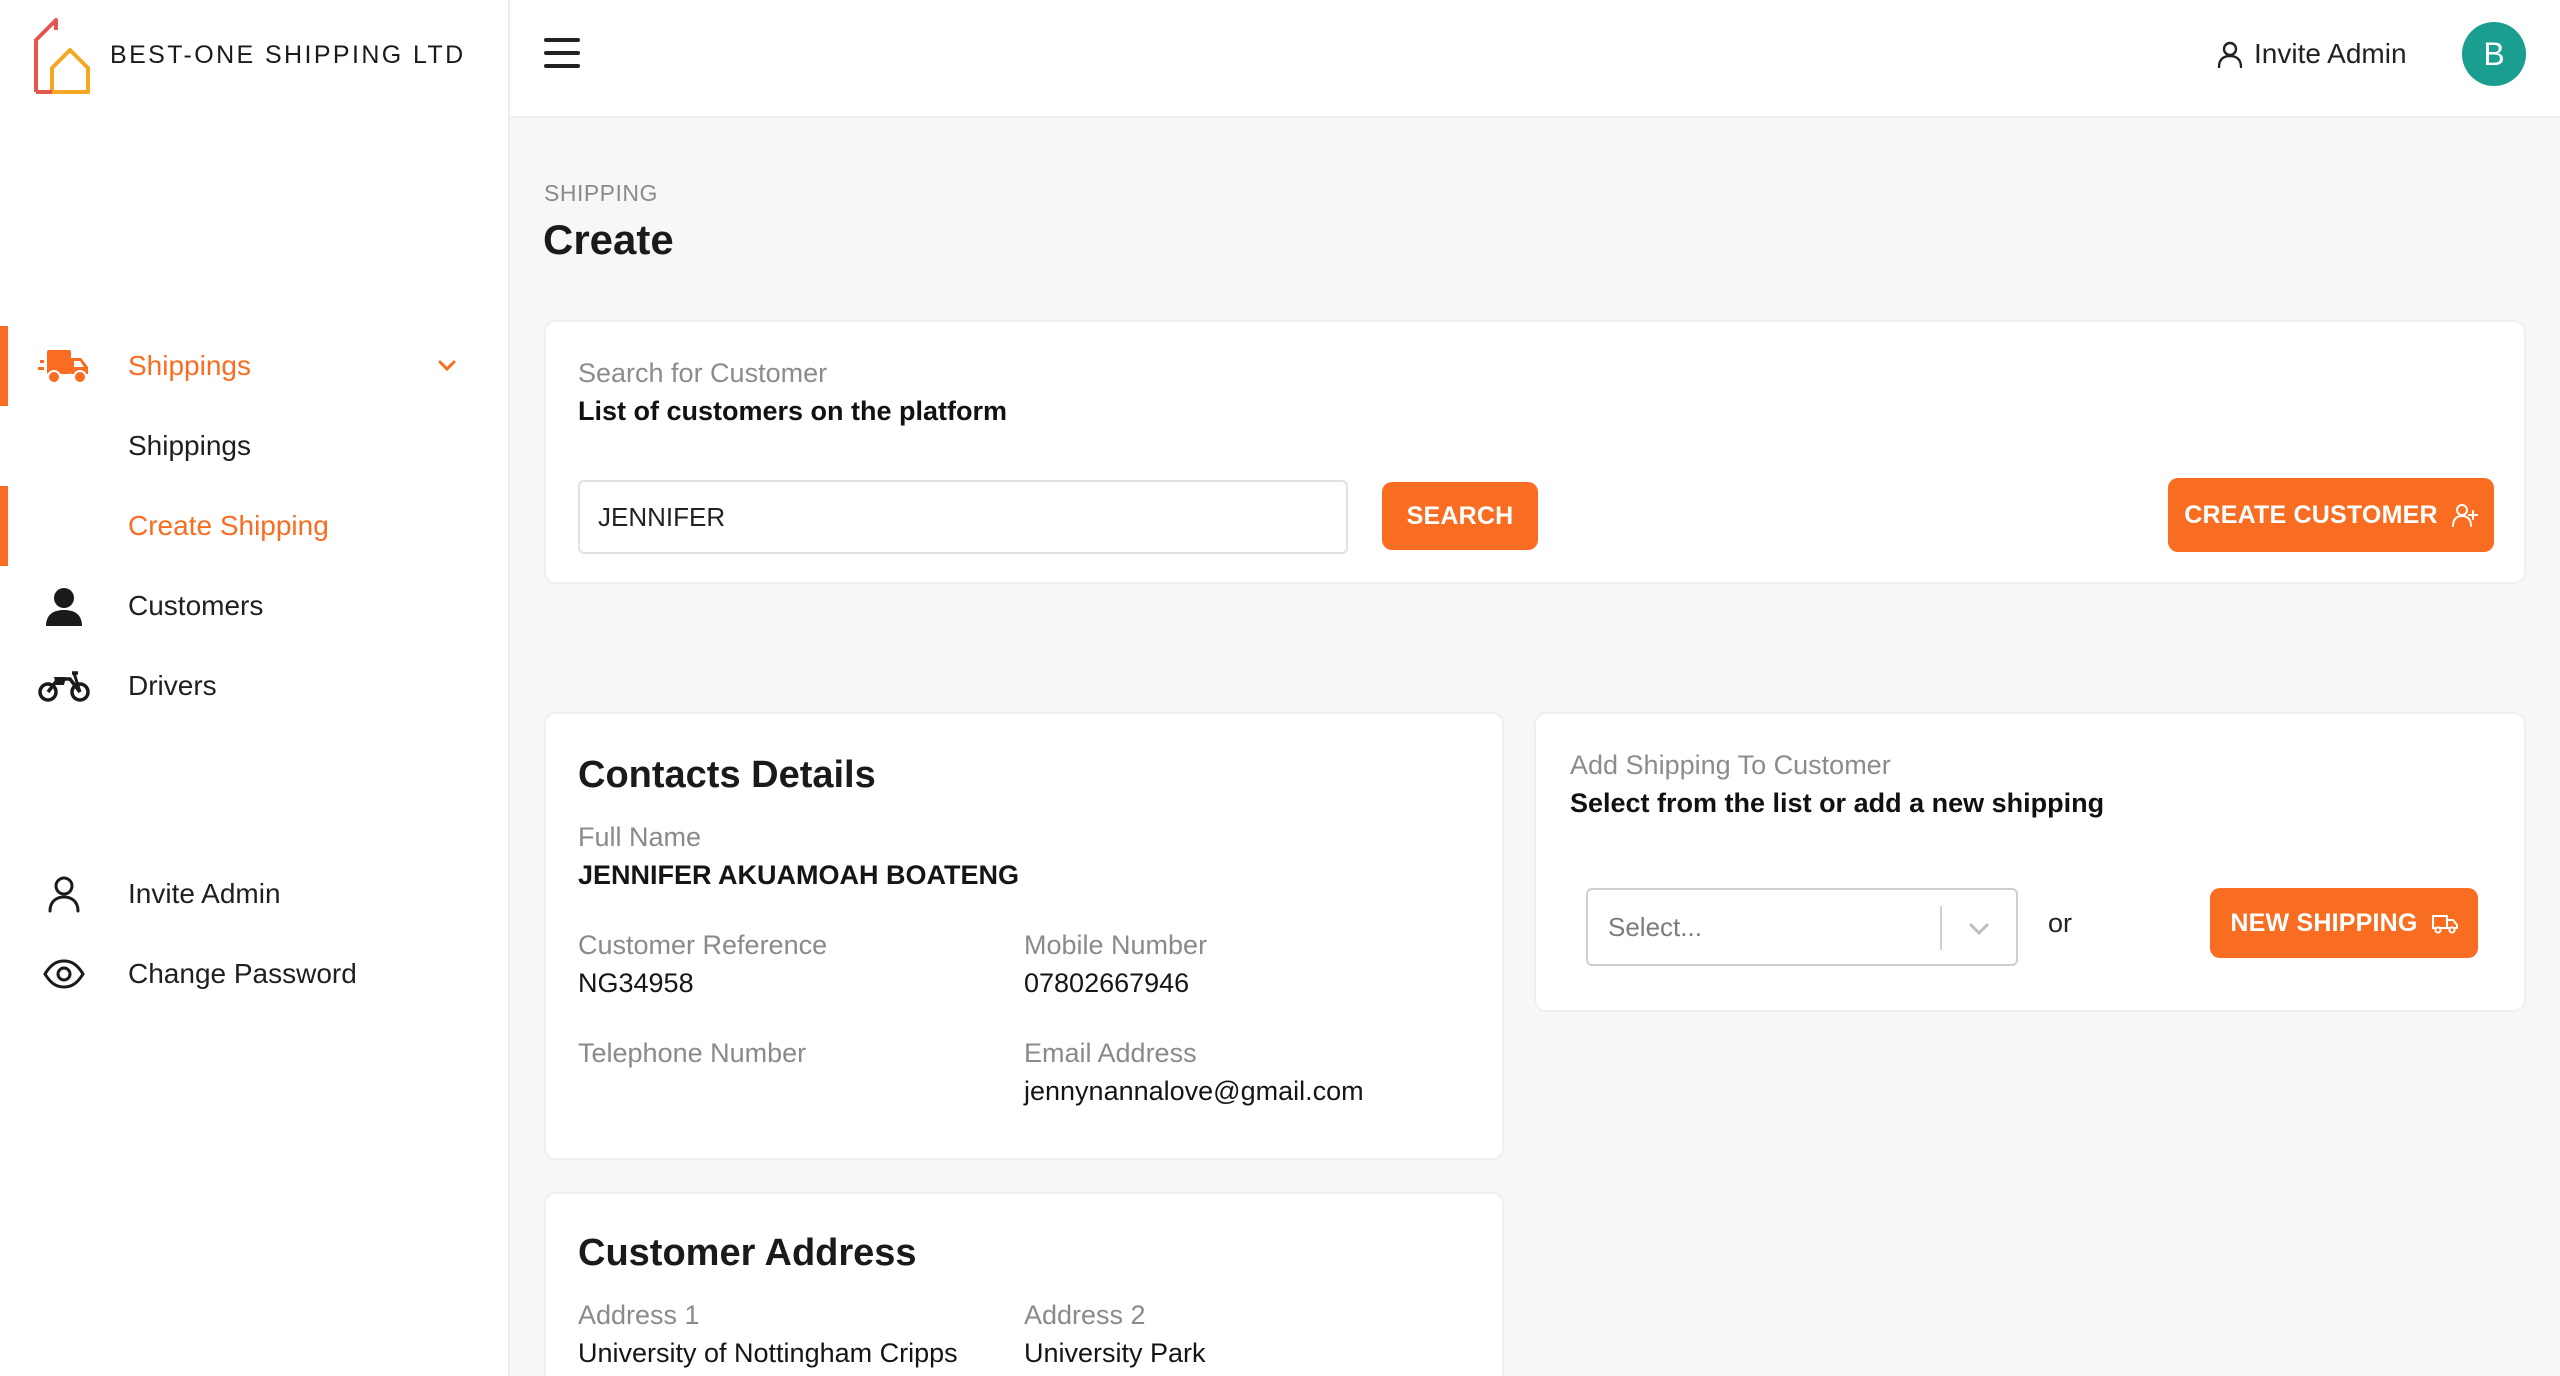 The image size is (2560, 1376). I want to click on sidebar-item-customers: Customers, so click(254, 606).